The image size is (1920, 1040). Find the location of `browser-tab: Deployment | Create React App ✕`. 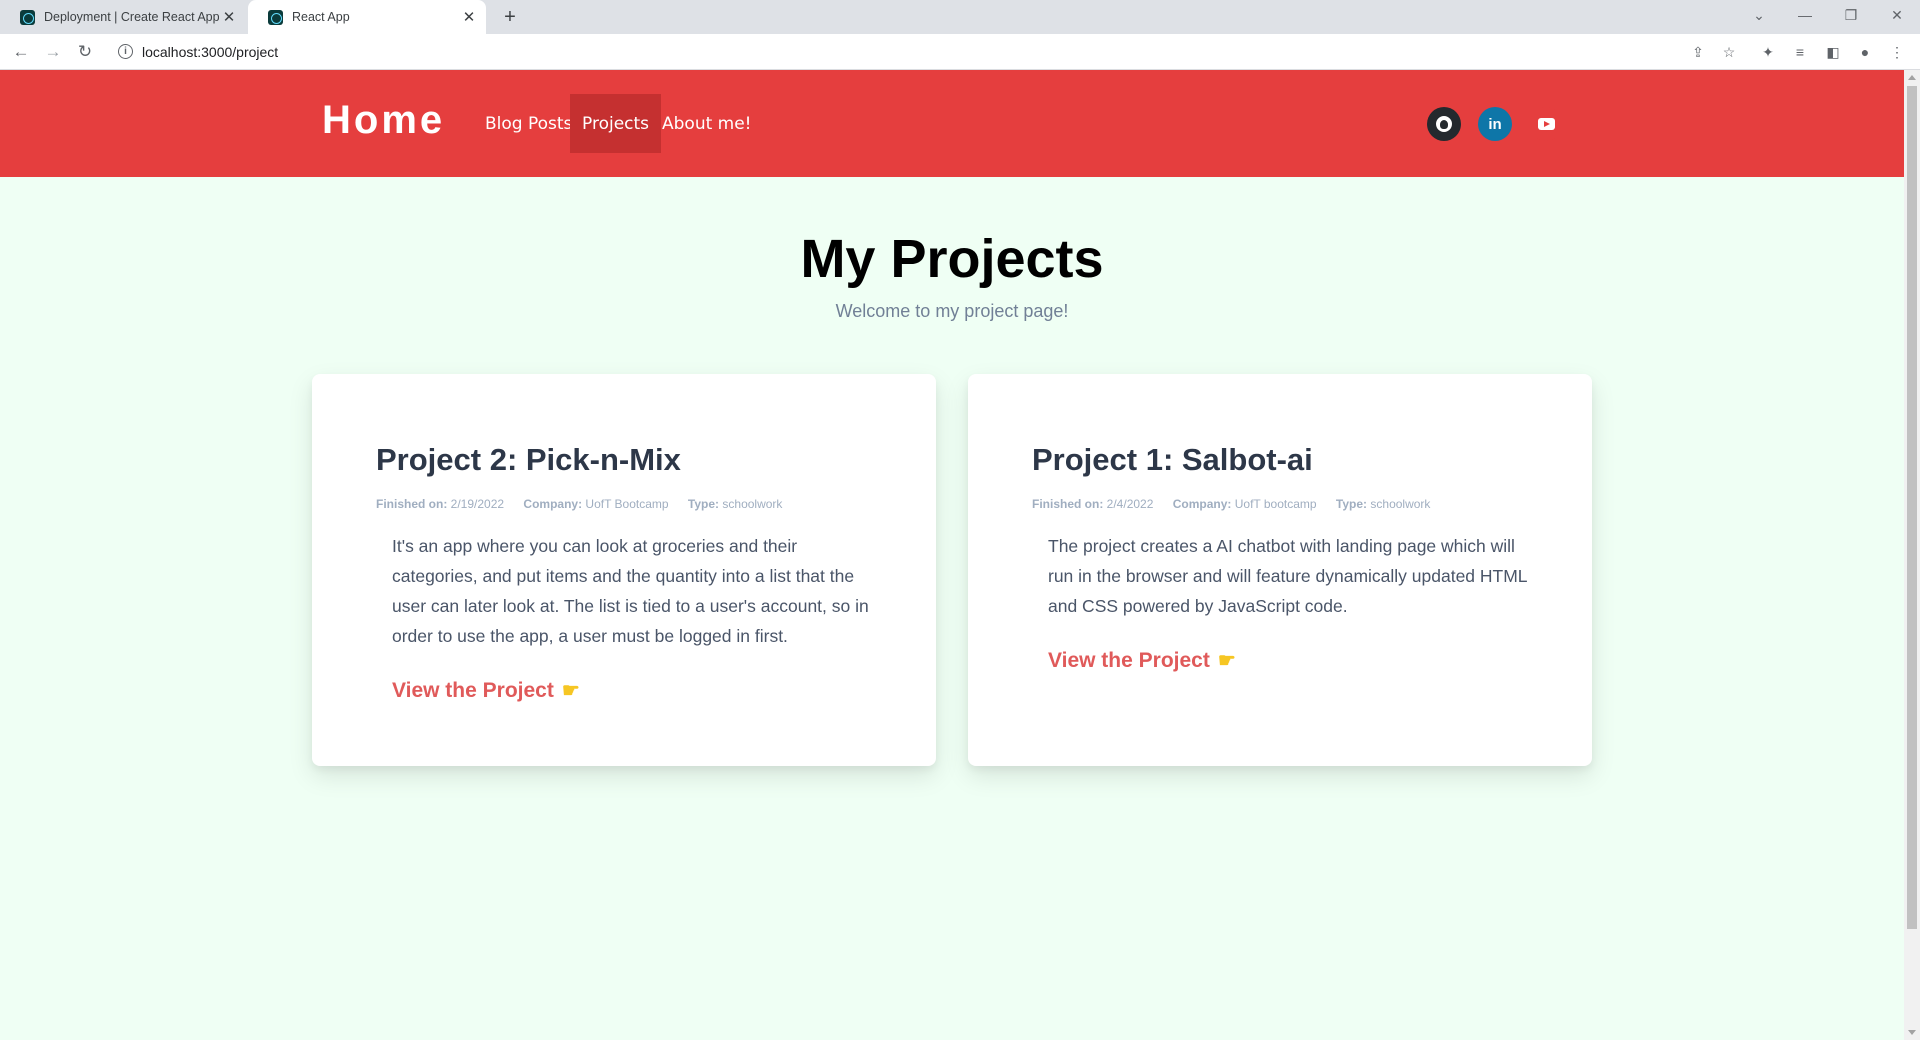

browser-tab: Deployment | Create React App ✕ is located at coordinates (123, 17).